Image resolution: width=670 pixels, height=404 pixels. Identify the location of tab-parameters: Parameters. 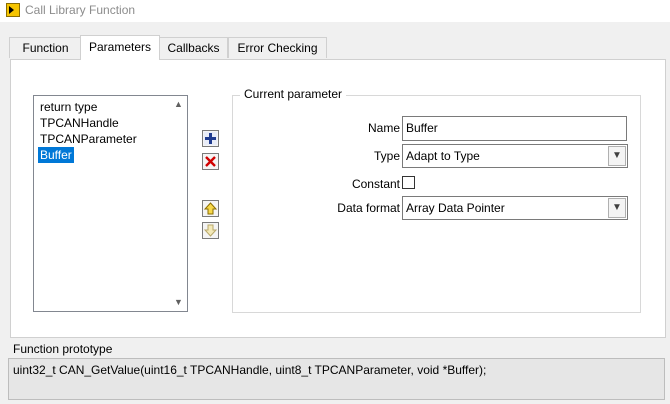
(120, 47).